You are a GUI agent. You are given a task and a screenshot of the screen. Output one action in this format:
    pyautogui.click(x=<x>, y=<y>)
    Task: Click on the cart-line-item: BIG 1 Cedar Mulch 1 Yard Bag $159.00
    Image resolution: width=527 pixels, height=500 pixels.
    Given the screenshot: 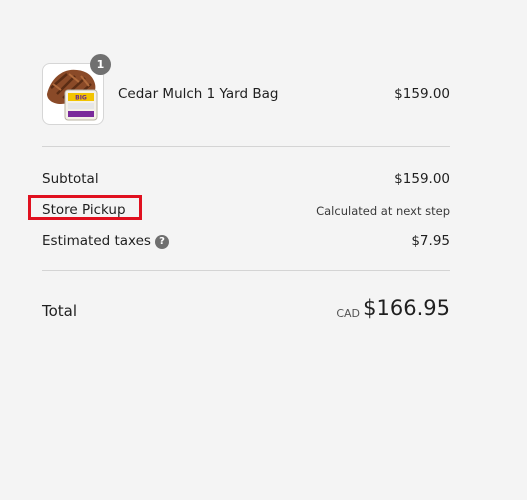 What is the action you would take?
    pyautogui.click(x=246, y=89)
    